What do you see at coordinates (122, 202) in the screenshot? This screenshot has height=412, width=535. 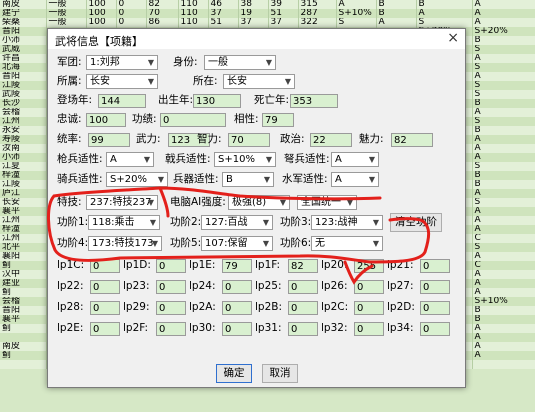 I see `skill-select: 237:特技237 ▼` at bounding box center [122, 202].